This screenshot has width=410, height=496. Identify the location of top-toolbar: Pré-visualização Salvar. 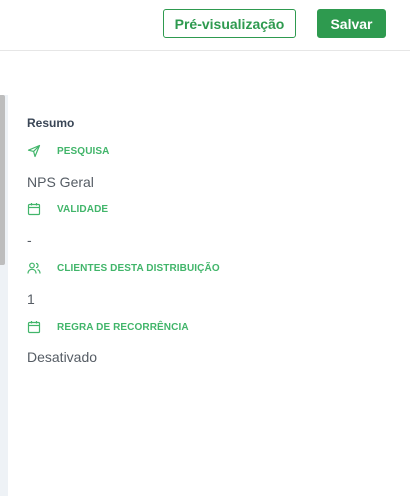
(205, 25).